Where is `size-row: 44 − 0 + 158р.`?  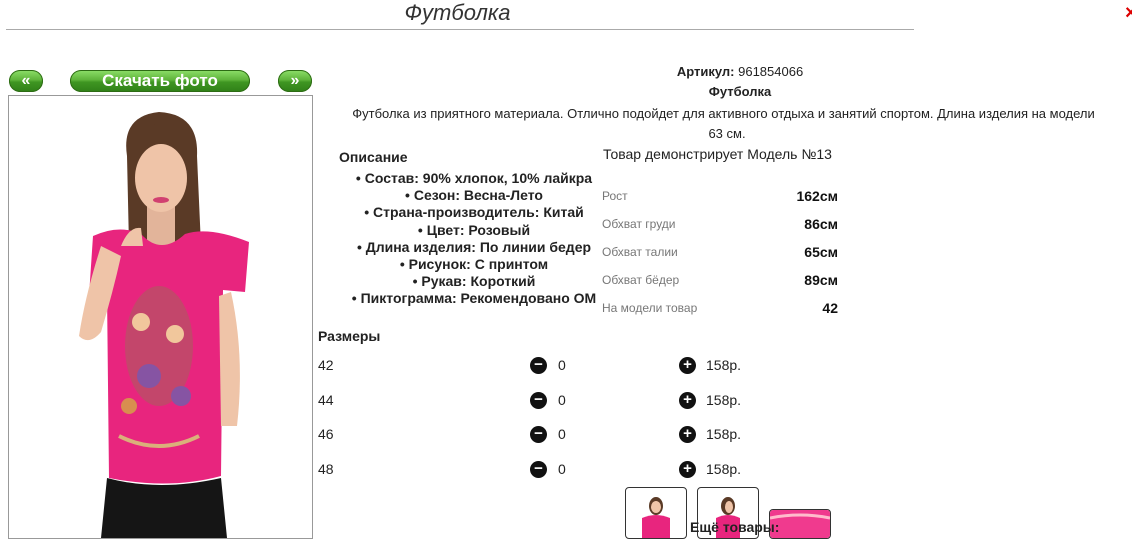 size-row: 44 − 0 + 158р. is located at coordinates (568, 402).